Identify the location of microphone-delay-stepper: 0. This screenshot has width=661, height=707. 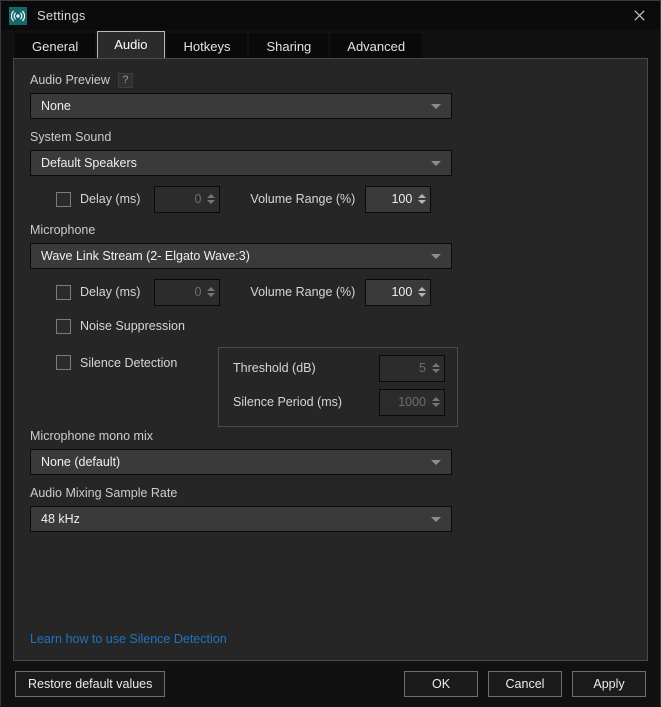
(187, 292).